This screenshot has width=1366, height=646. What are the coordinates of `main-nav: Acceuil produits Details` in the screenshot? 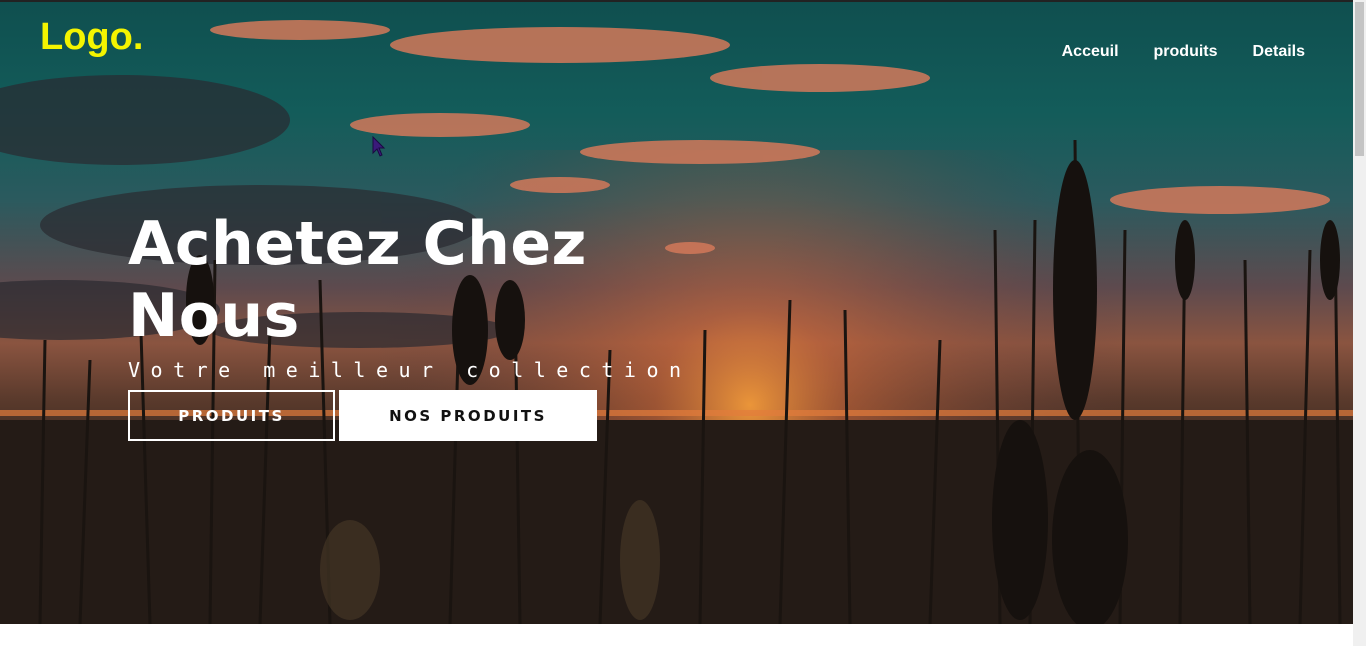 It's located at (1183, 52).